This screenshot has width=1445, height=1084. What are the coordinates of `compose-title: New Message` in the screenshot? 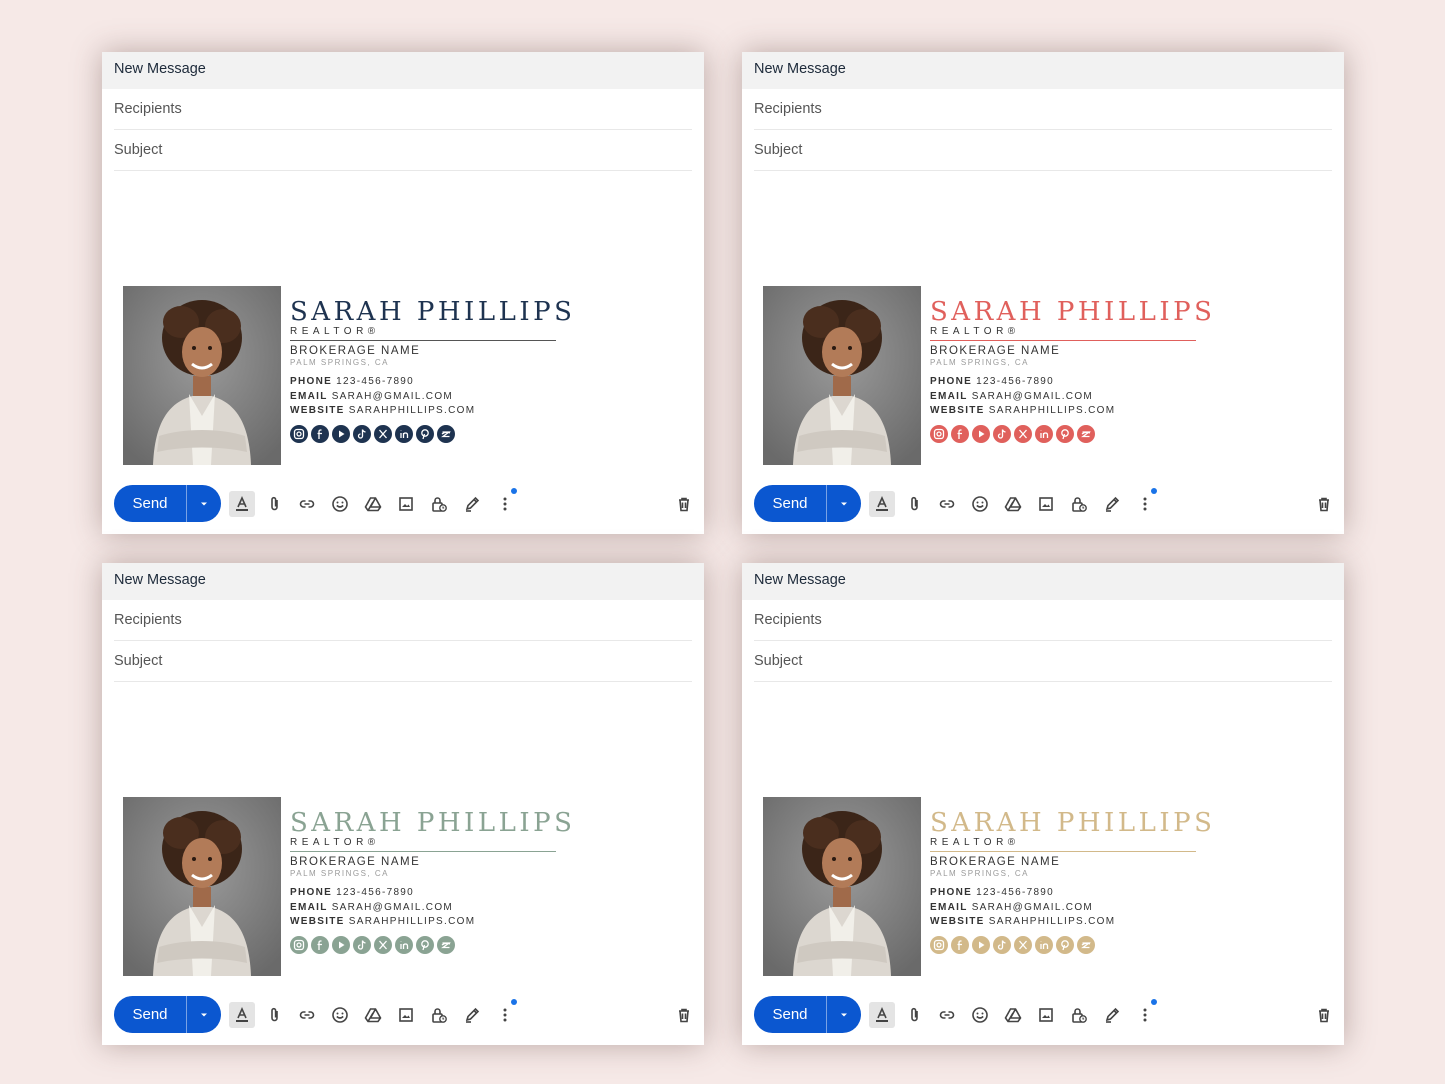 It's located at (403, 581).